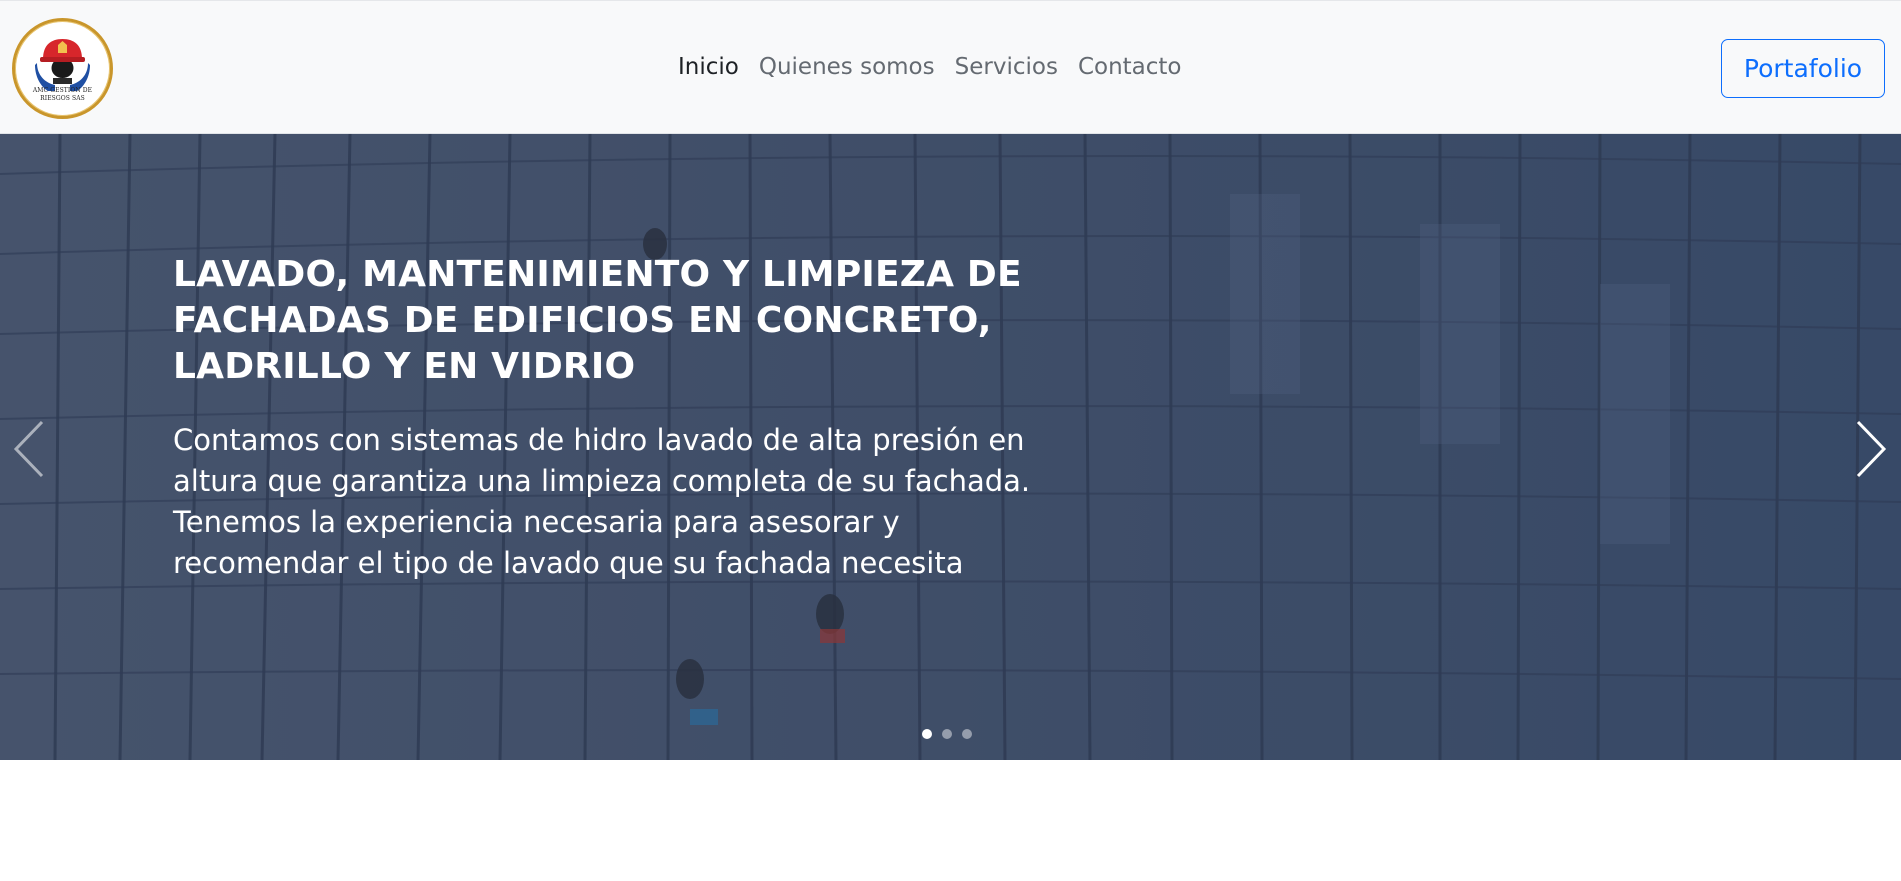  I want to click on portfolio-button: Portafolio, so click(1803, 68).